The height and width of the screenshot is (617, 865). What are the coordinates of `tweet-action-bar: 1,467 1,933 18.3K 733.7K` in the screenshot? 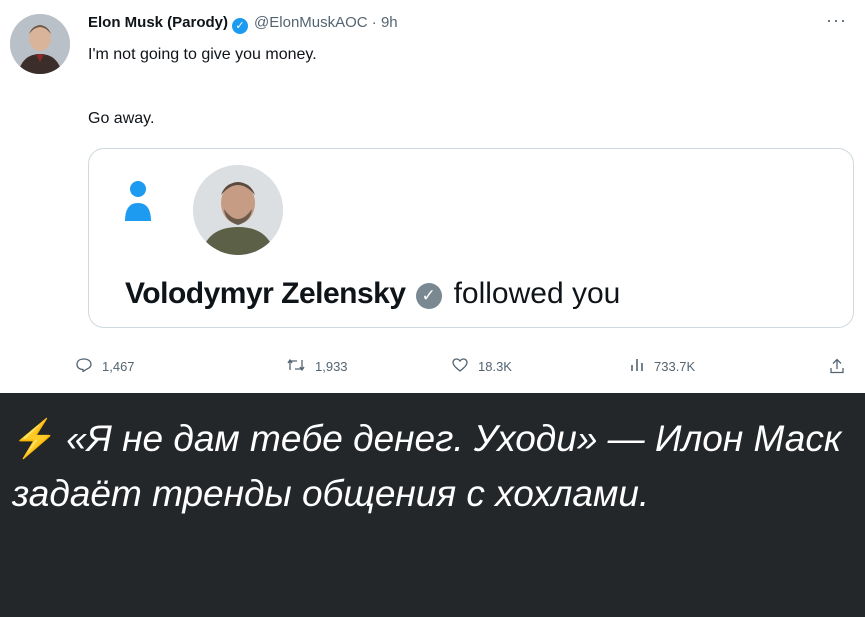 It's located at (432, 367).